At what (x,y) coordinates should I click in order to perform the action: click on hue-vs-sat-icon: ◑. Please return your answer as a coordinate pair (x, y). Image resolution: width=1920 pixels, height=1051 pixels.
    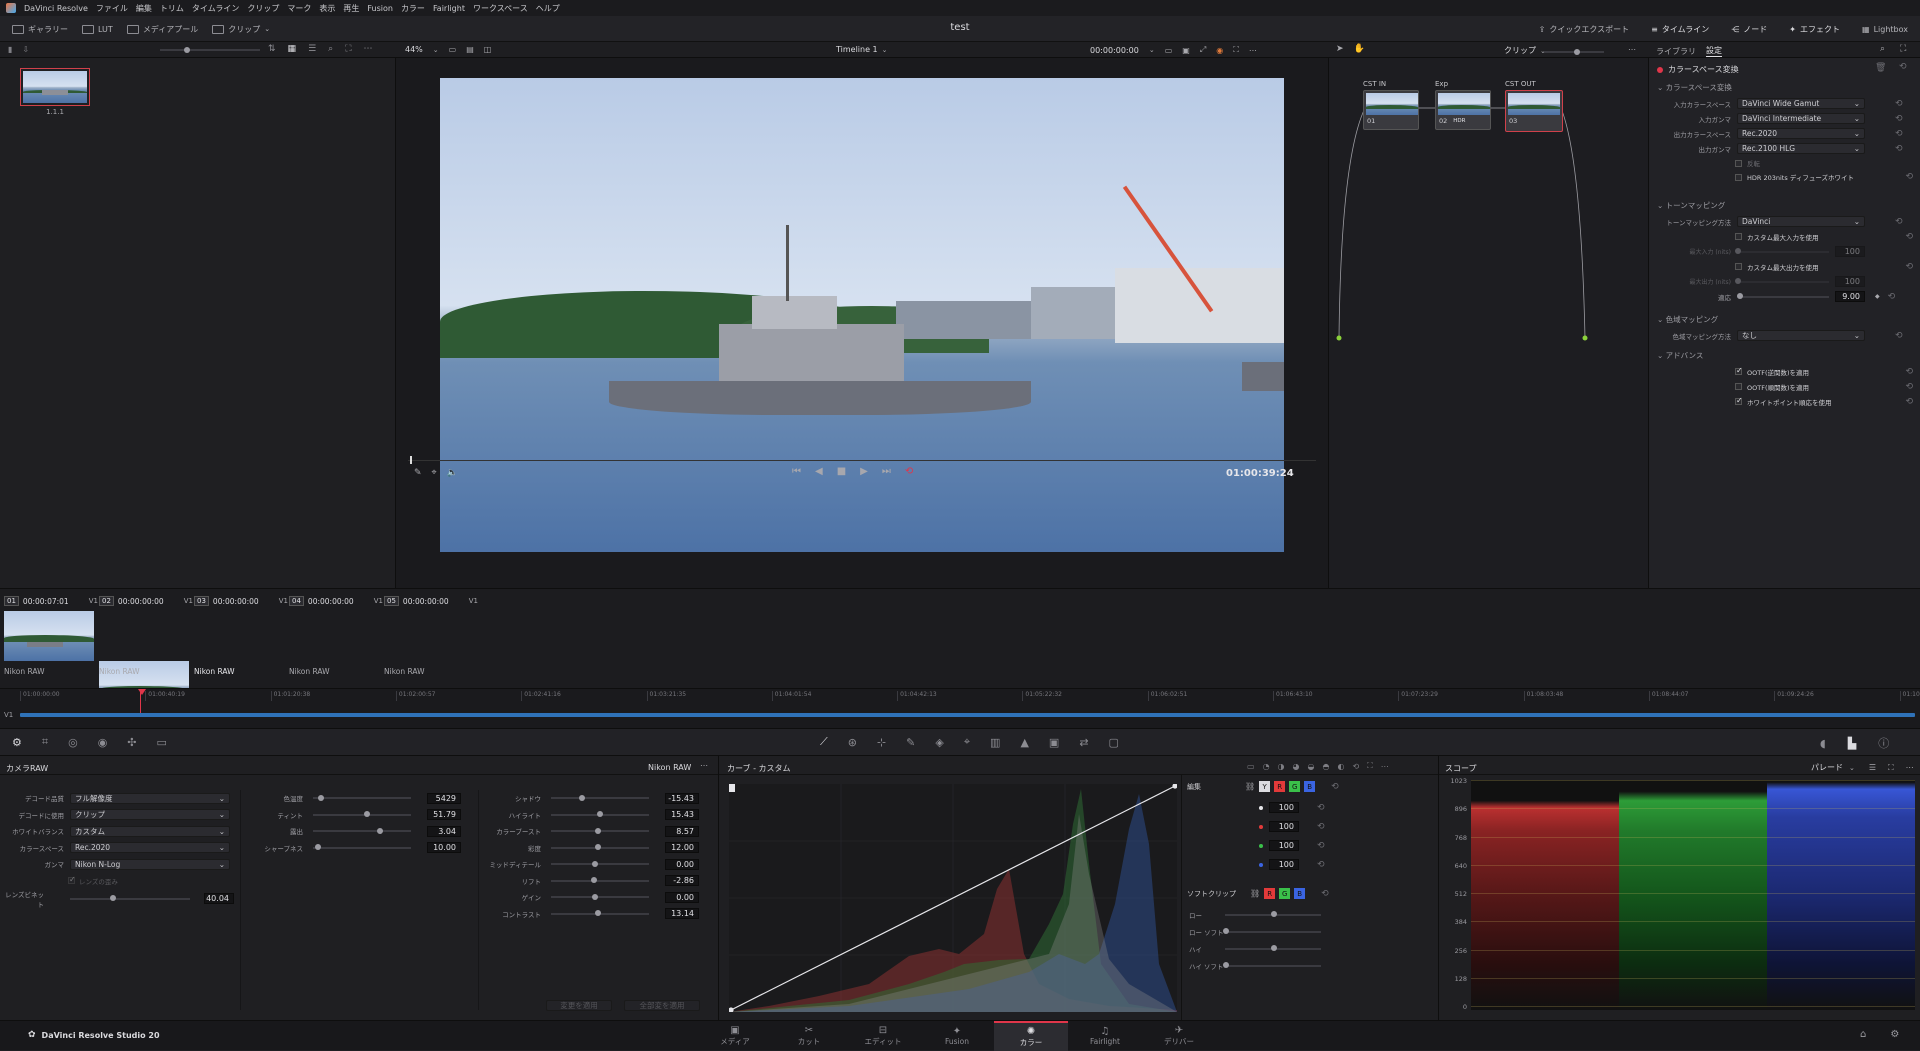
    Looking at the image, I should click on (1281, 766).